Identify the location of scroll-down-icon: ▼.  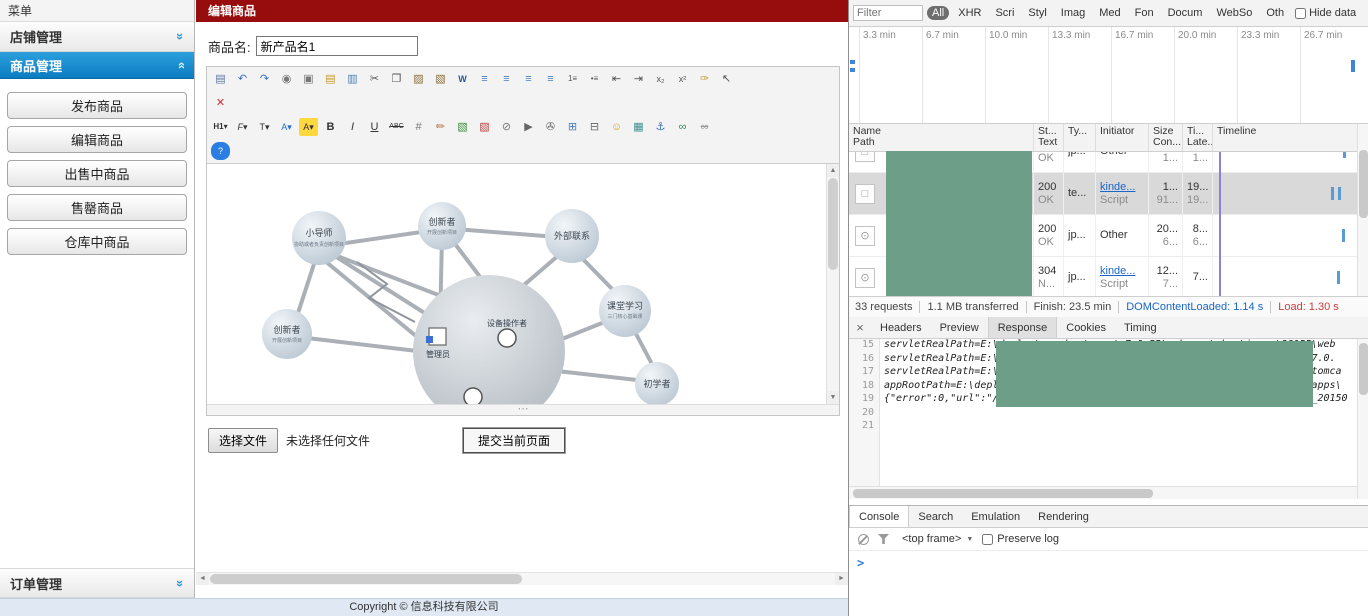
(833, 397).